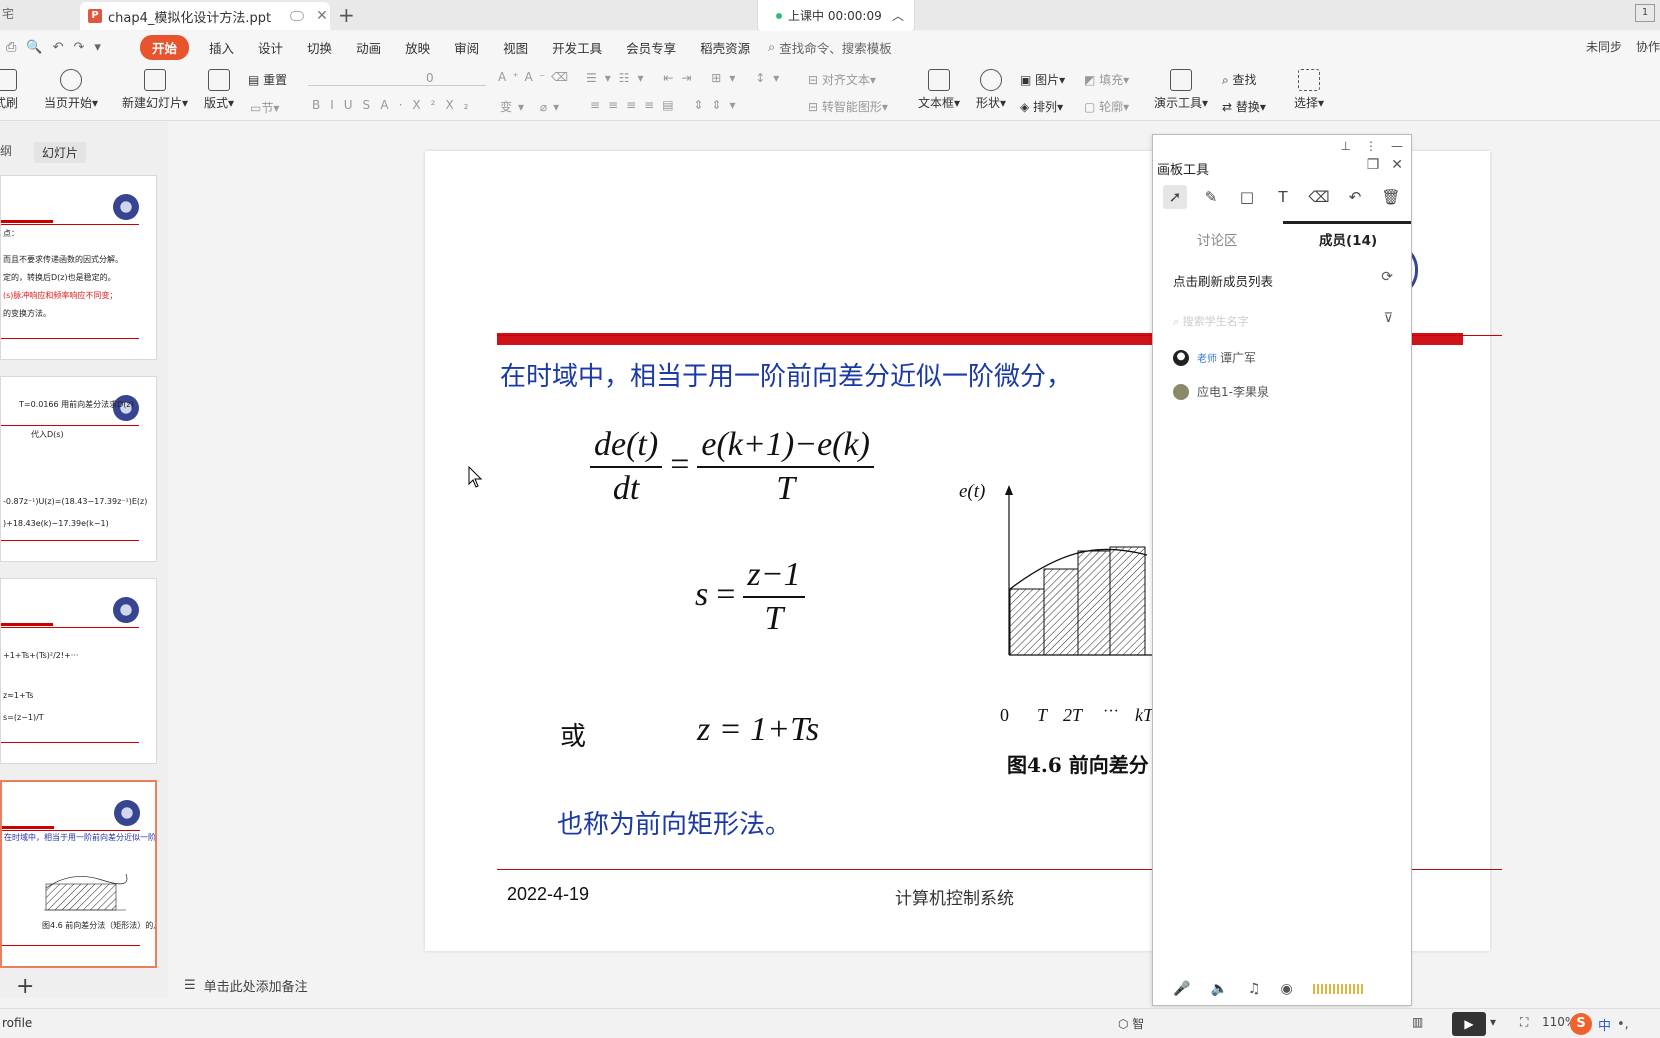 The width and height of the screenshot is (1660, 1038). I want to click on menu-animation: 动画, so click(368, 47).